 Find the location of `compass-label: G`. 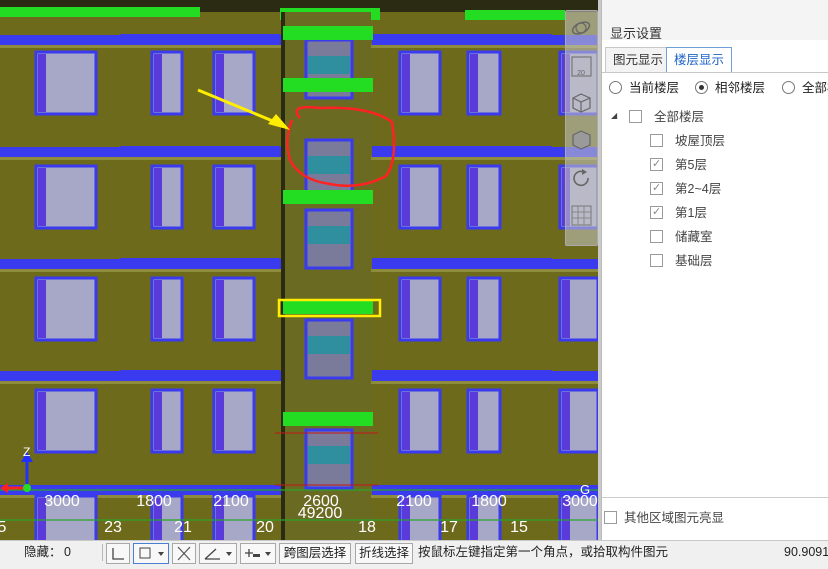

compass-label: G is located at coordinates (585, 489).